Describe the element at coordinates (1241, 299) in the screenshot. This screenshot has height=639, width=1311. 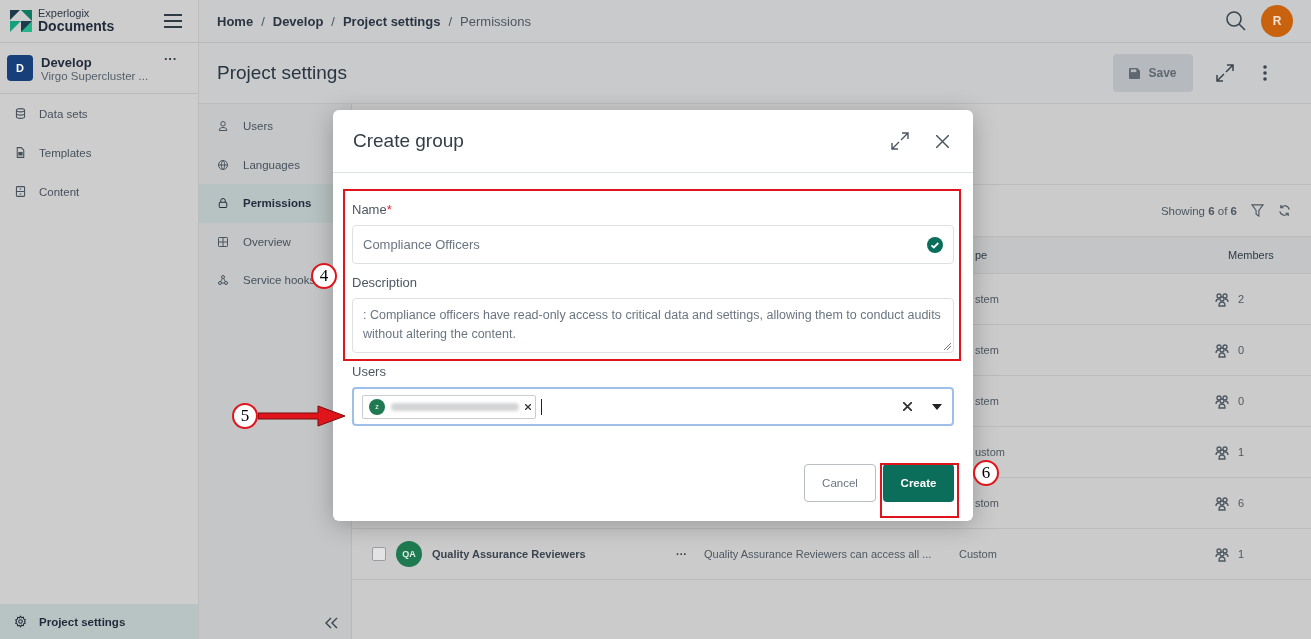
I see `table-cell: 2` at that location.